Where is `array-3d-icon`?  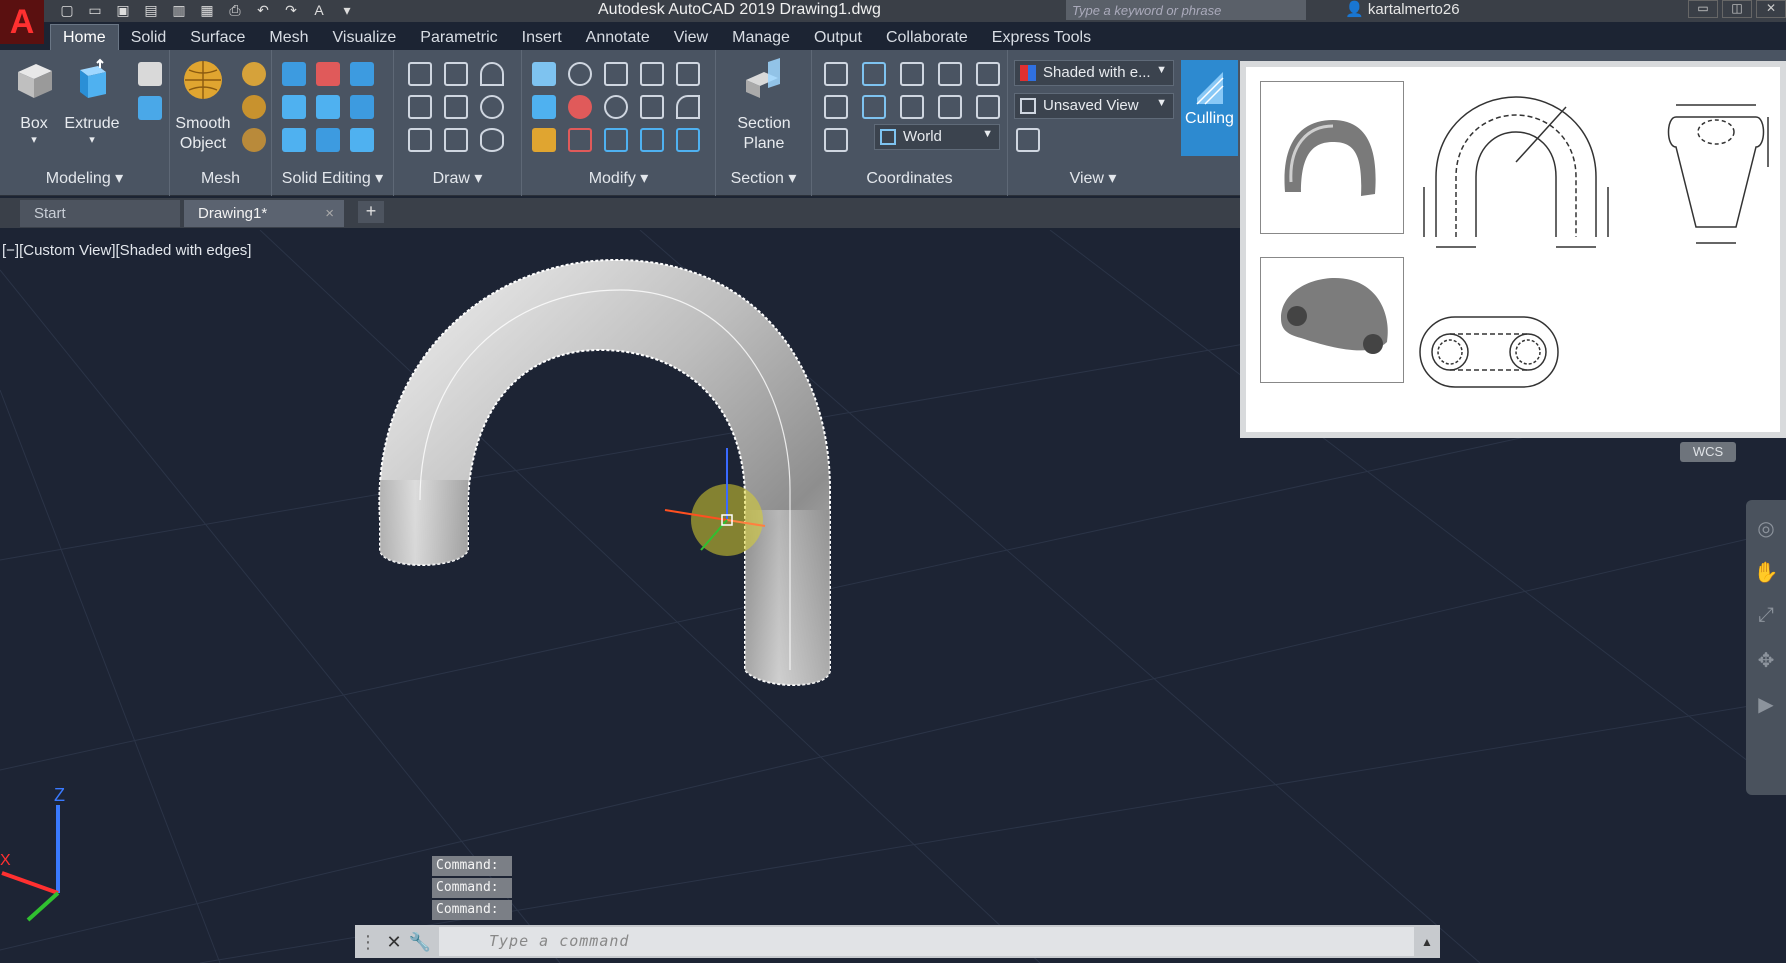
array-3d-icon is located at coordinates (544, 107).